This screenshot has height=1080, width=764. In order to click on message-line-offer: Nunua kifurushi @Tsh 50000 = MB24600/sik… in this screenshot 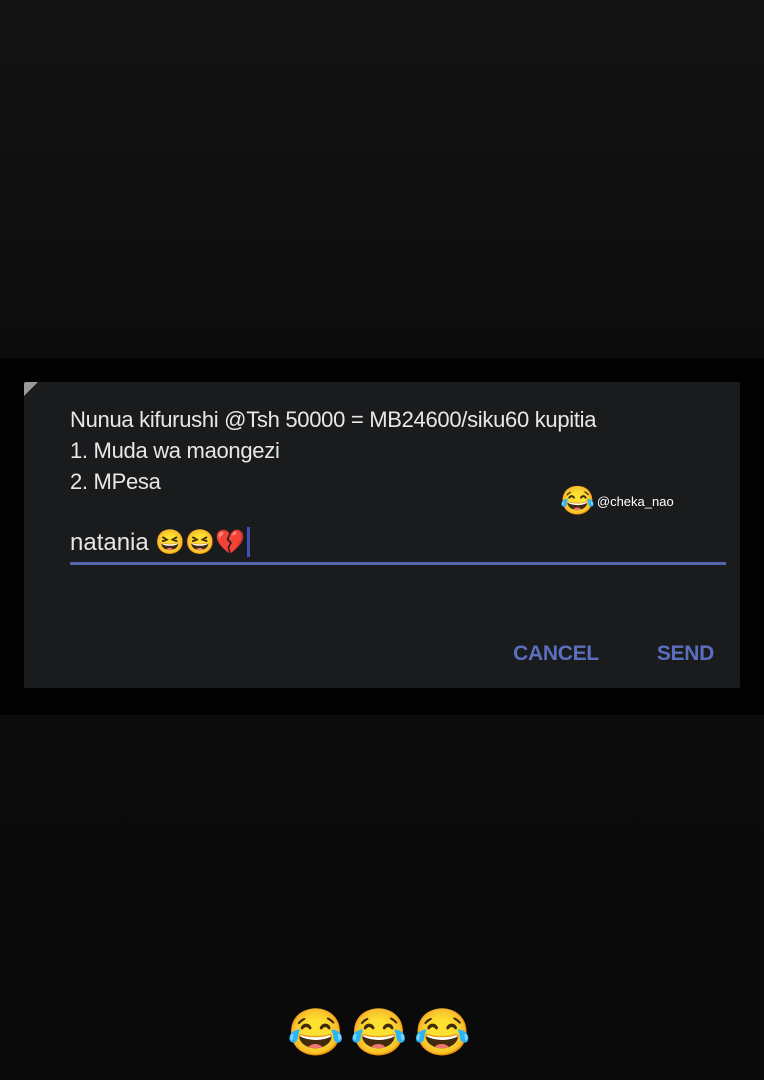, I will do `click(333, 419)`.